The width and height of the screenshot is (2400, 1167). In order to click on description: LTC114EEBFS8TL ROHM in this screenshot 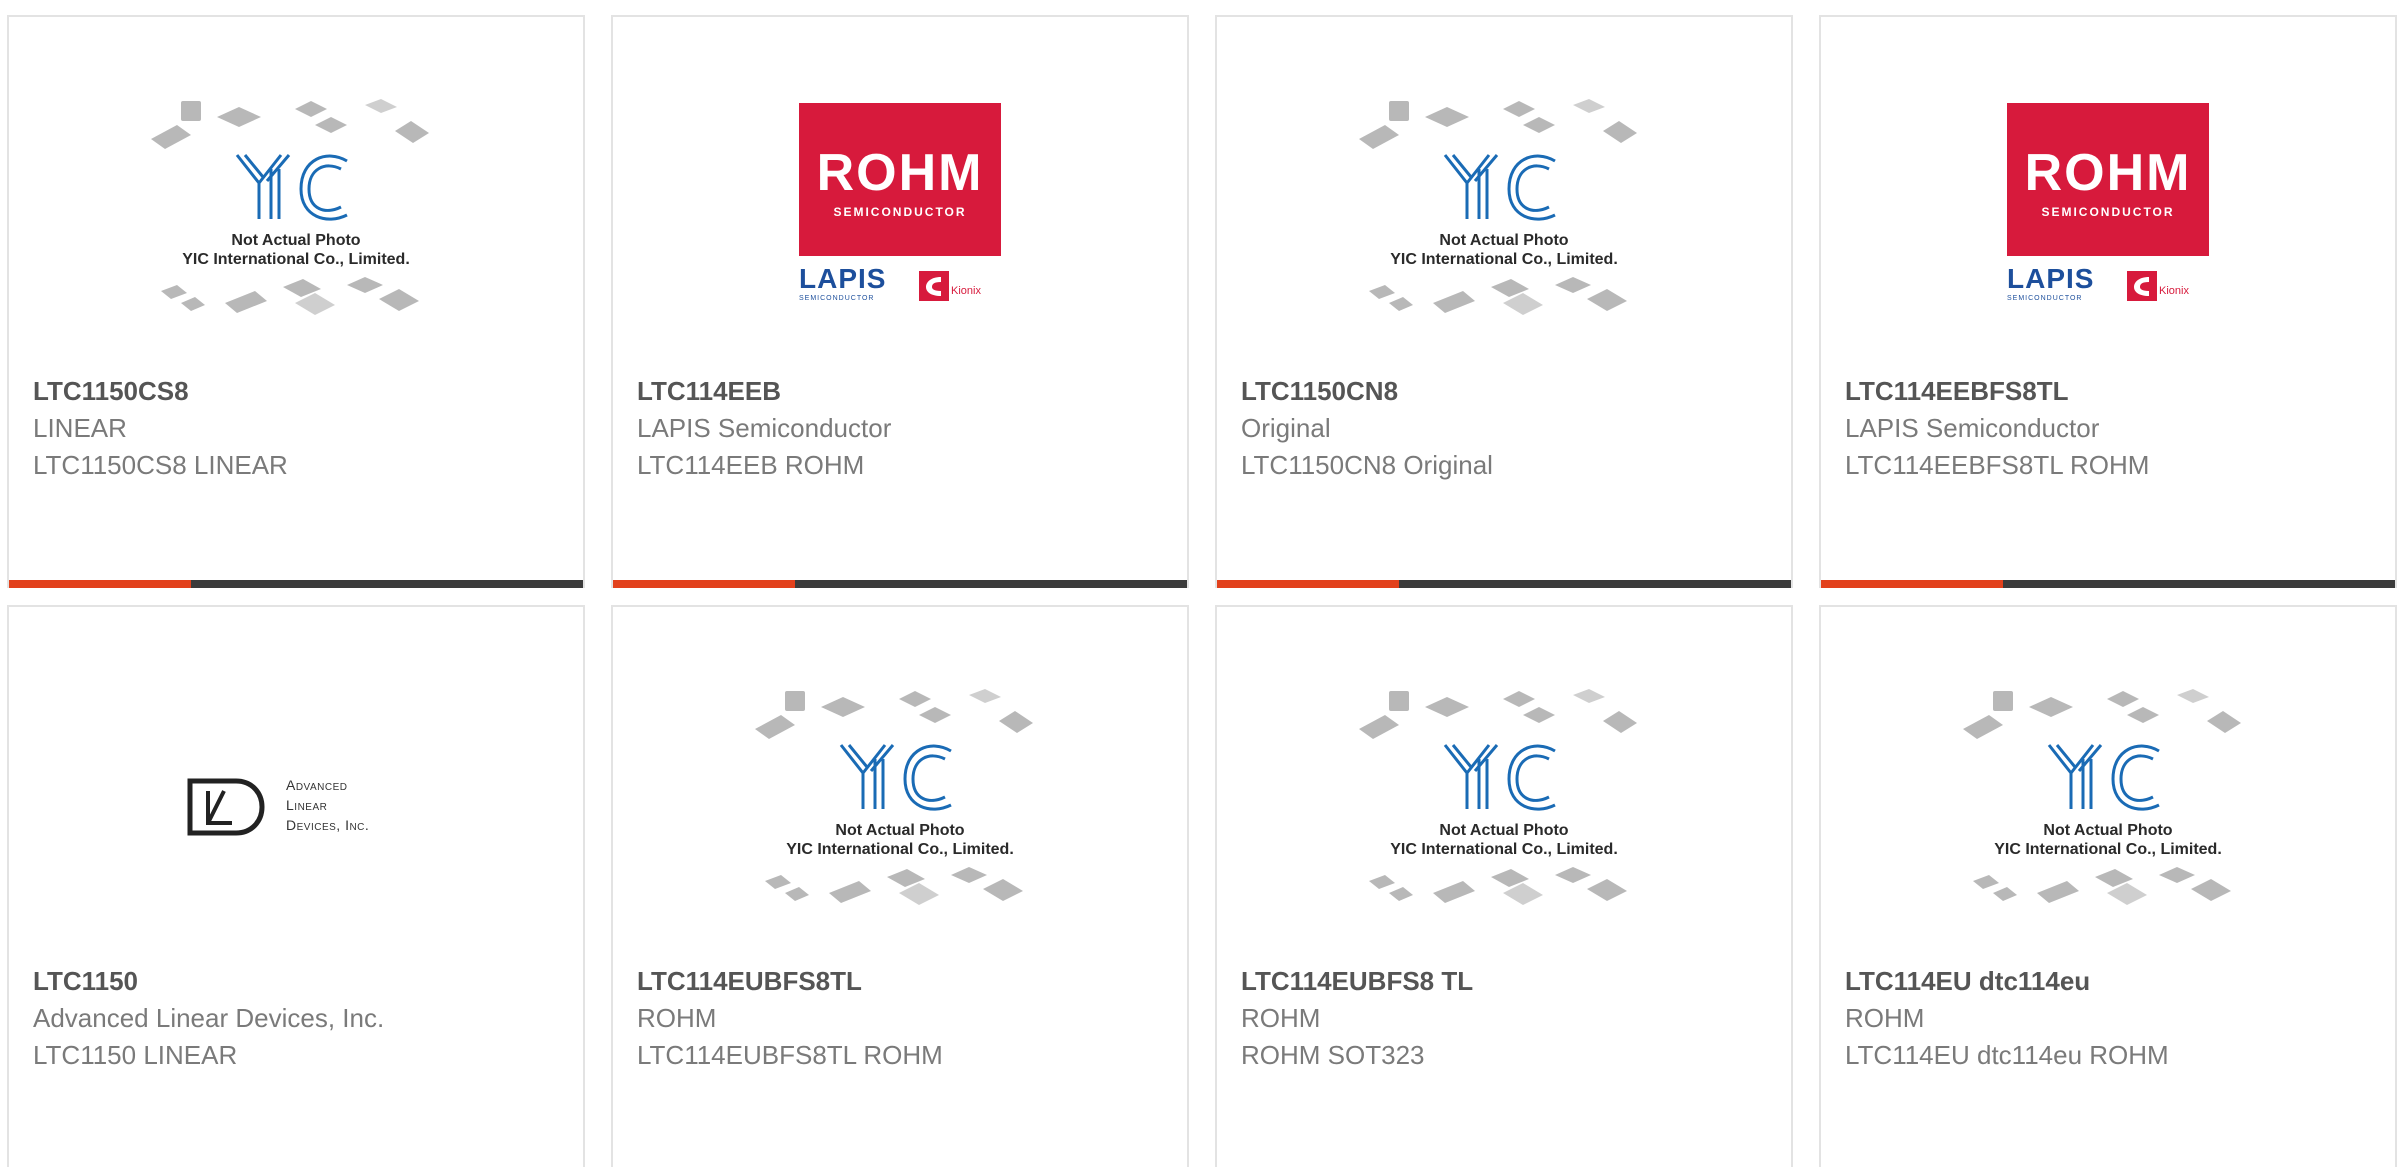, I will do `click(1997, 465)`.